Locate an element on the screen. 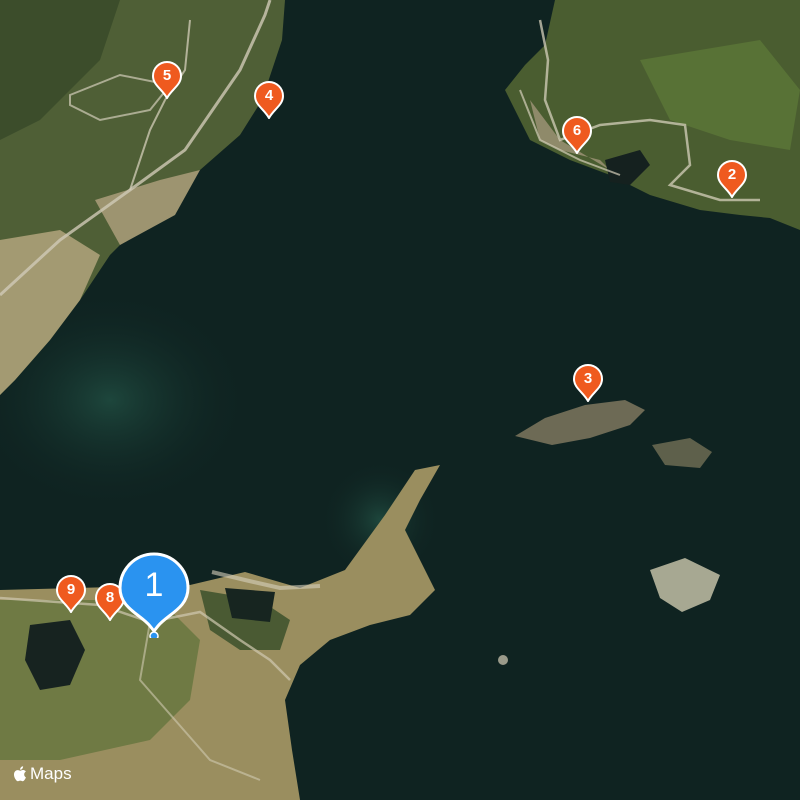 Image resolution: width=800 pixels, height=800 pixels. map-marker: 2 is located at coordinates (732, 179).